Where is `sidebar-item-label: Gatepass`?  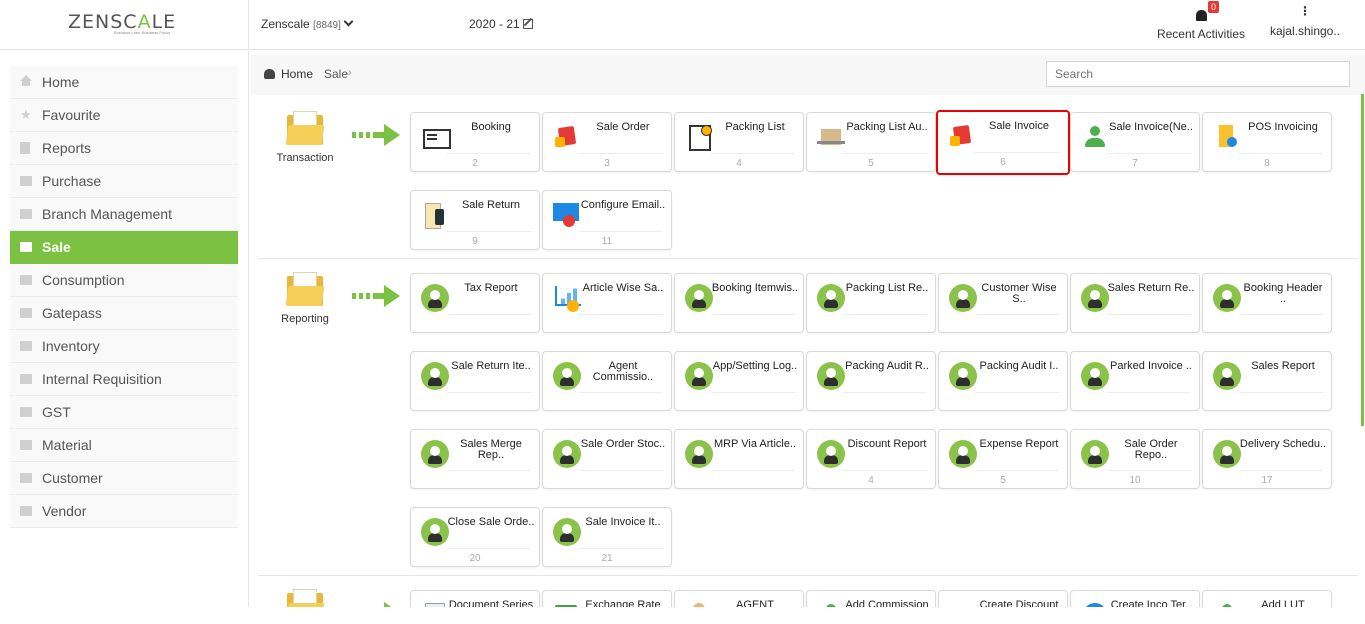 sidebar-item-label: Gatepass is located at coordinates (72, 313).